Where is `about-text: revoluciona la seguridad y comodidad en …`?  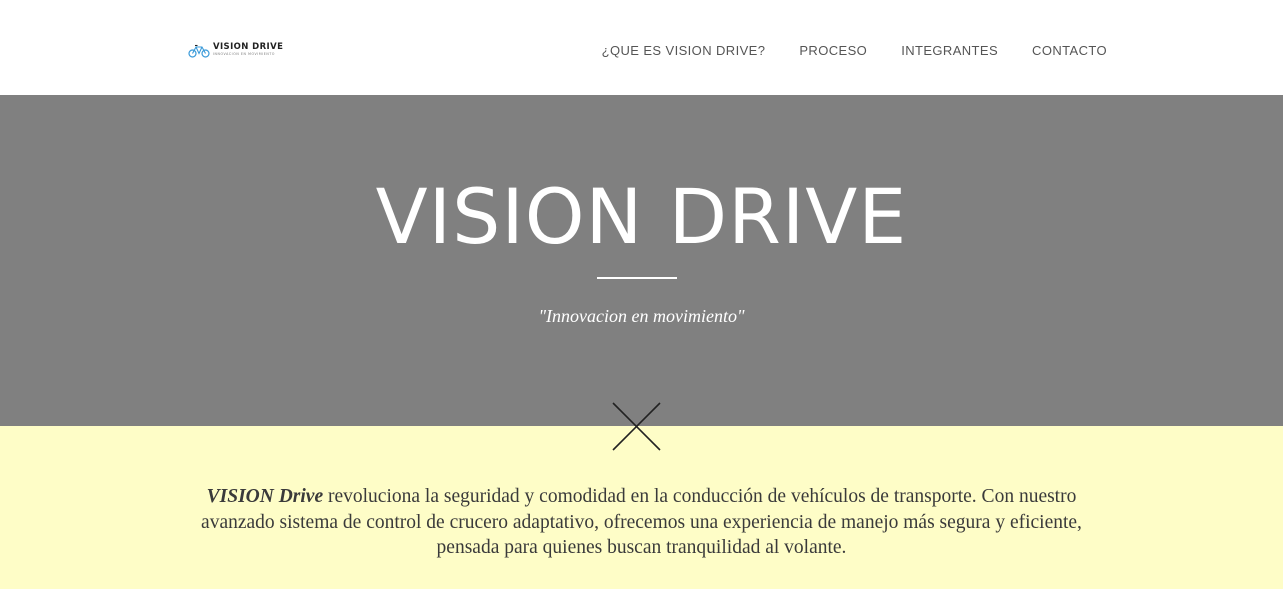
about-text: revoluciona la seguridad y comodidad en … is located at coordinates (641, 522).